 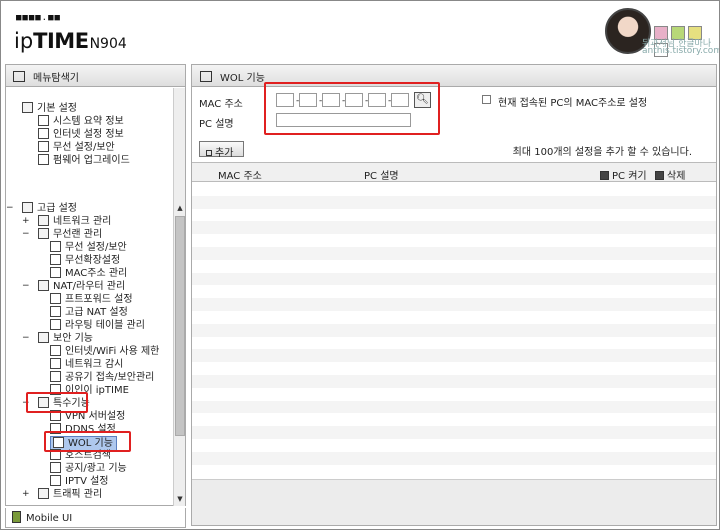 I want to click on delete-icon, so click(x=659, y=175).